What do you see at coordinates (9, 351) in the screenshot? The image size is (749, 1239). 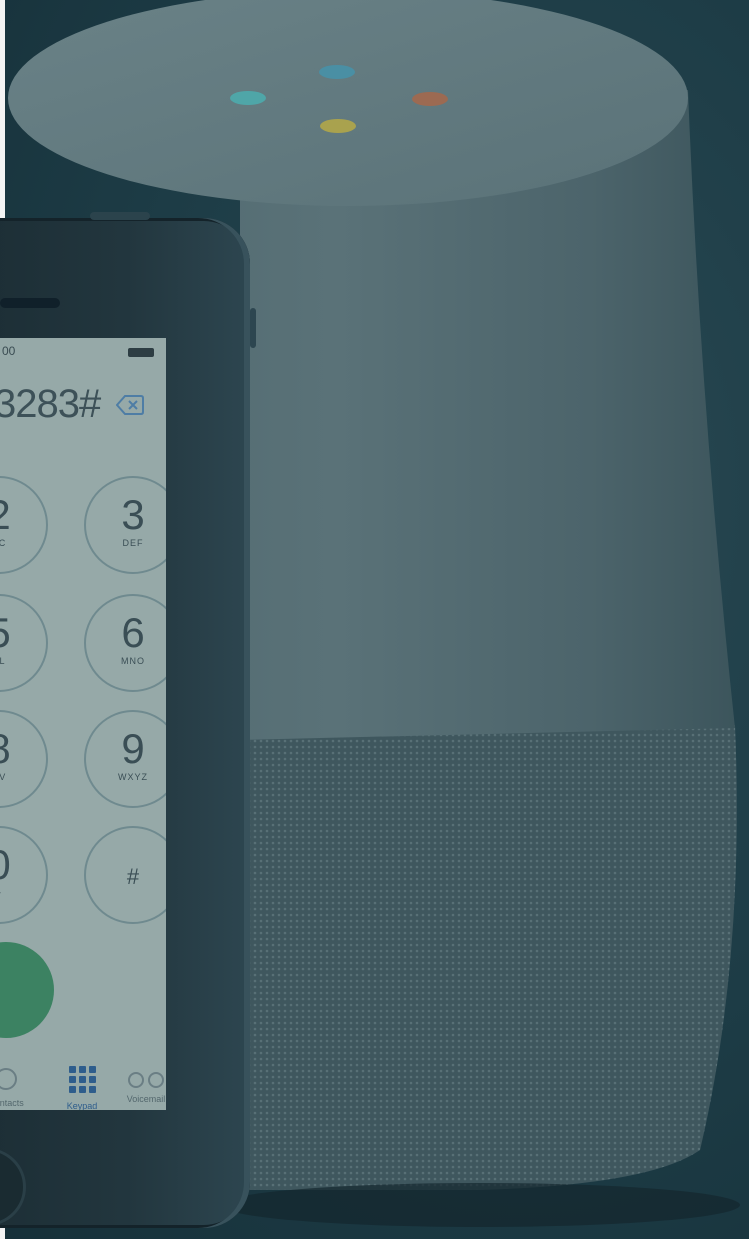 I see `status-time: 00` at bounding box center [9, 351].